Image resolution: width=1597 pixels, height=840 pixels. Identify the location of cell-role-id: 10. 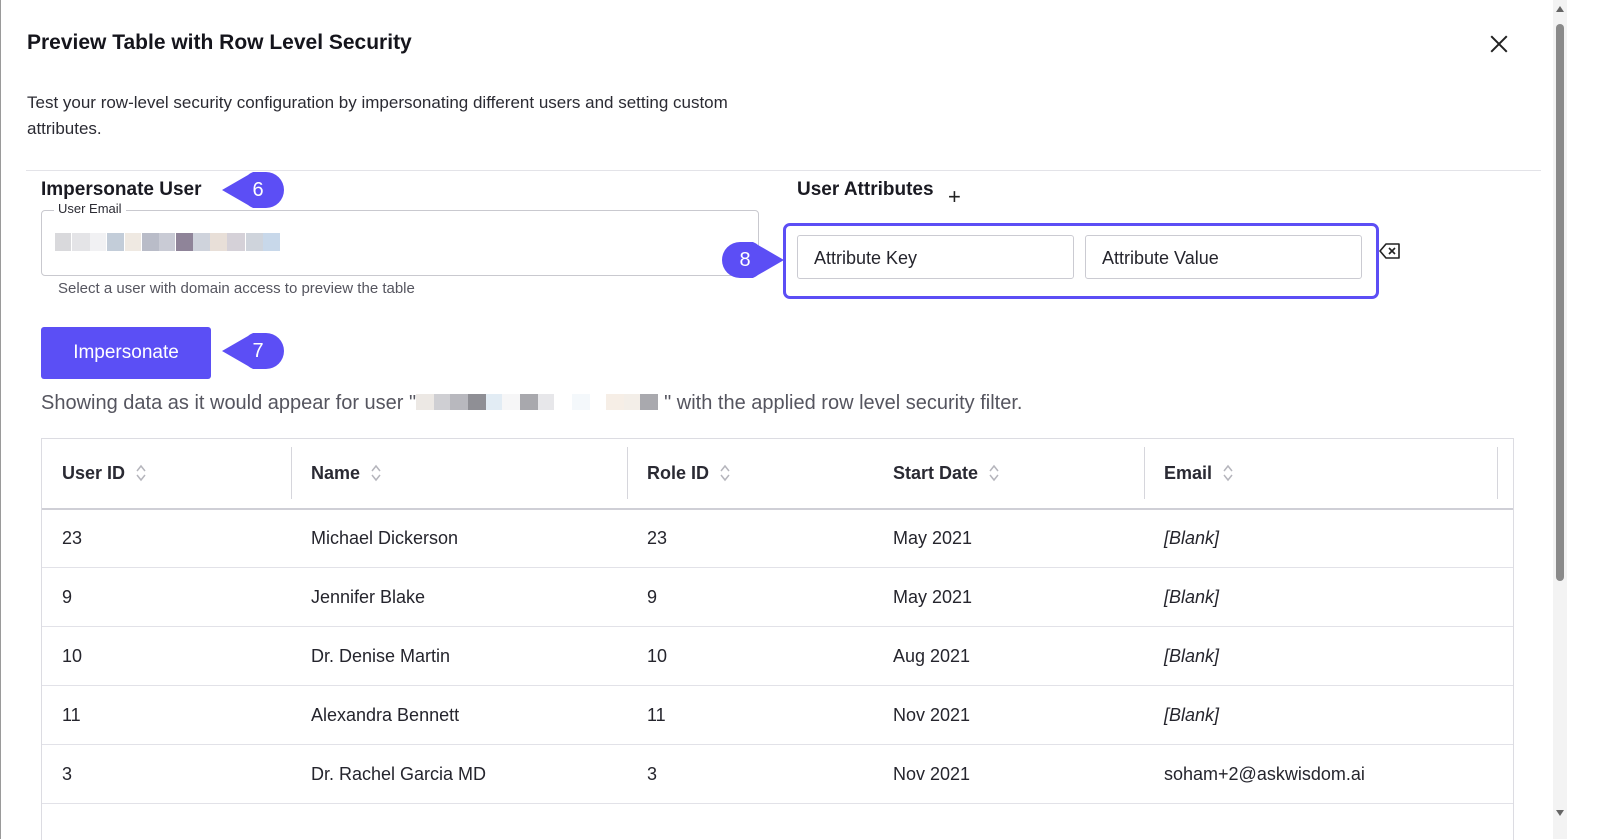
(657, 656).